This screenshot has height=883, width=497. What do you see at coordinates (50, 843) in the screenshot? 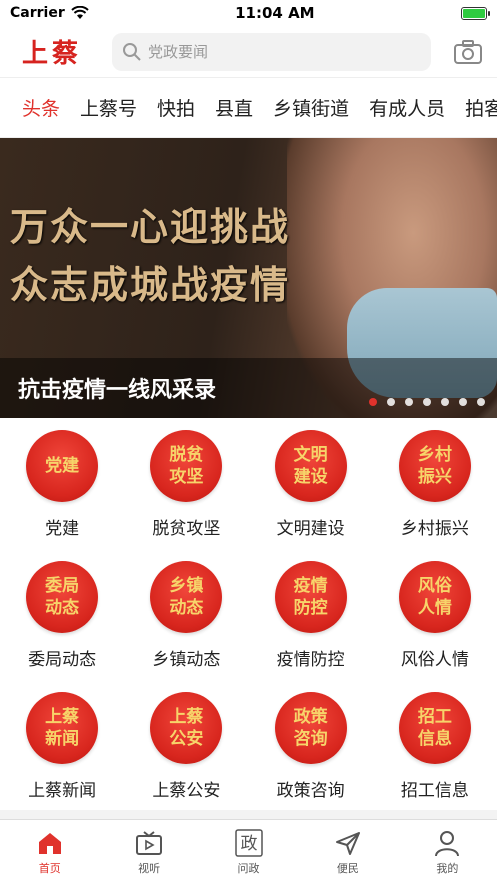
I see `home-icon` at bounding box center [50, 843].